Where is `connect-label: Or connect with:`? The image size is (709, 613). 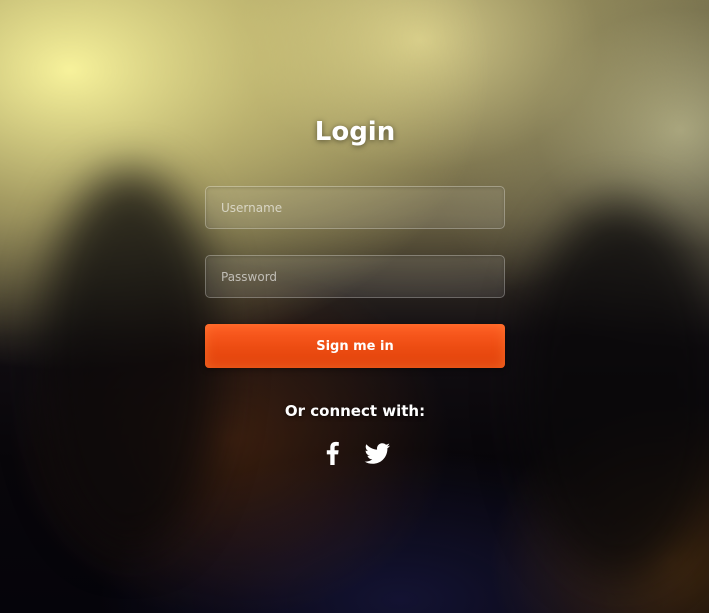
connect-label: Or connect with: is located at coordinates (355, 411).